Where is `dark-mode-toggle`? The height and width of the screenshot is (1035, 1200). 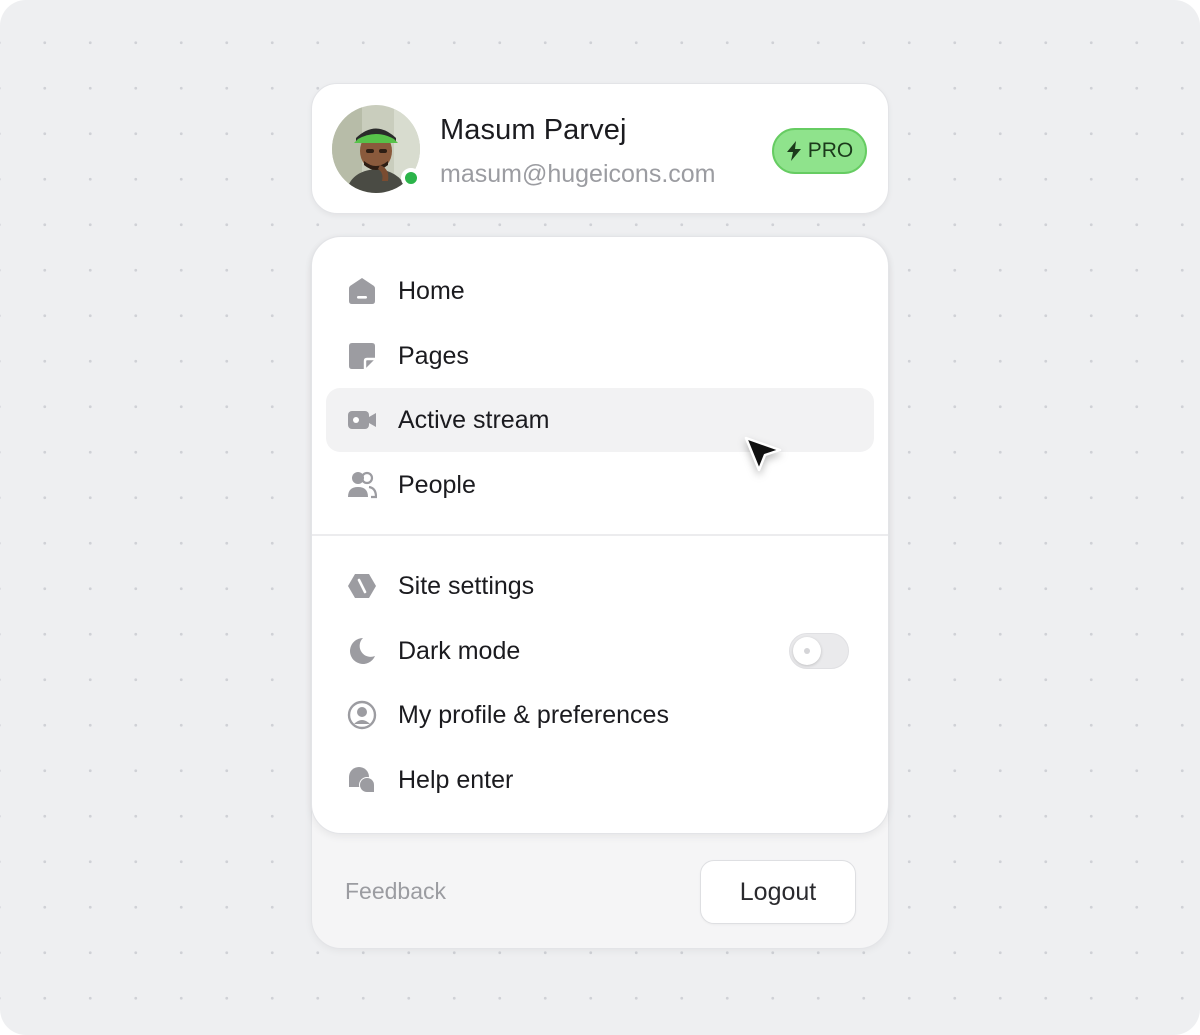 dark-mode-toggle is located at coordinates (819, 651).